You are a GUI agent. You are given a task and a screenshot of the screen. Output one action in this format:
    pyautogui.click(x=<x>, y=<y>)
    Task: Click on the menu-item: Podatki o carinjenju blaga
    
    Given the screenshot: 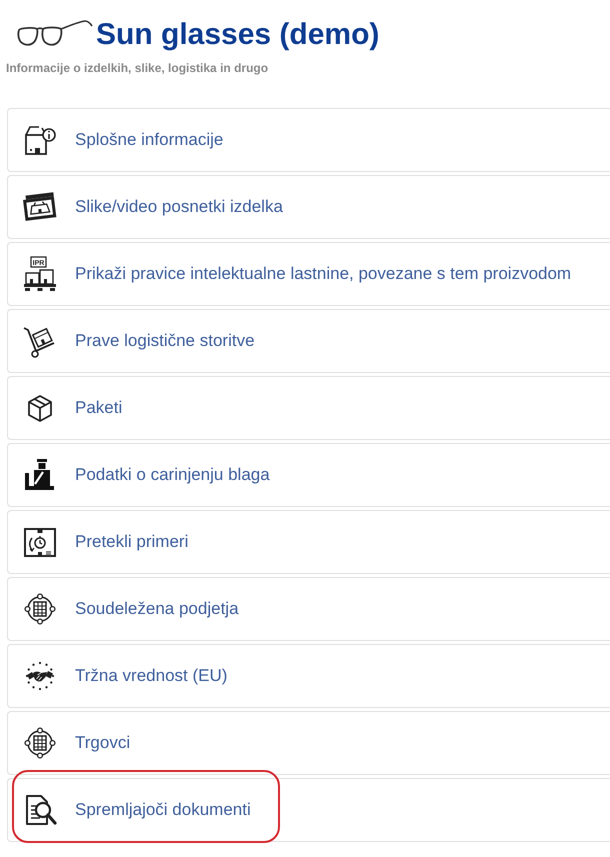 What is the action you would take?
    pyautogui.click(x=308, y=475)
    